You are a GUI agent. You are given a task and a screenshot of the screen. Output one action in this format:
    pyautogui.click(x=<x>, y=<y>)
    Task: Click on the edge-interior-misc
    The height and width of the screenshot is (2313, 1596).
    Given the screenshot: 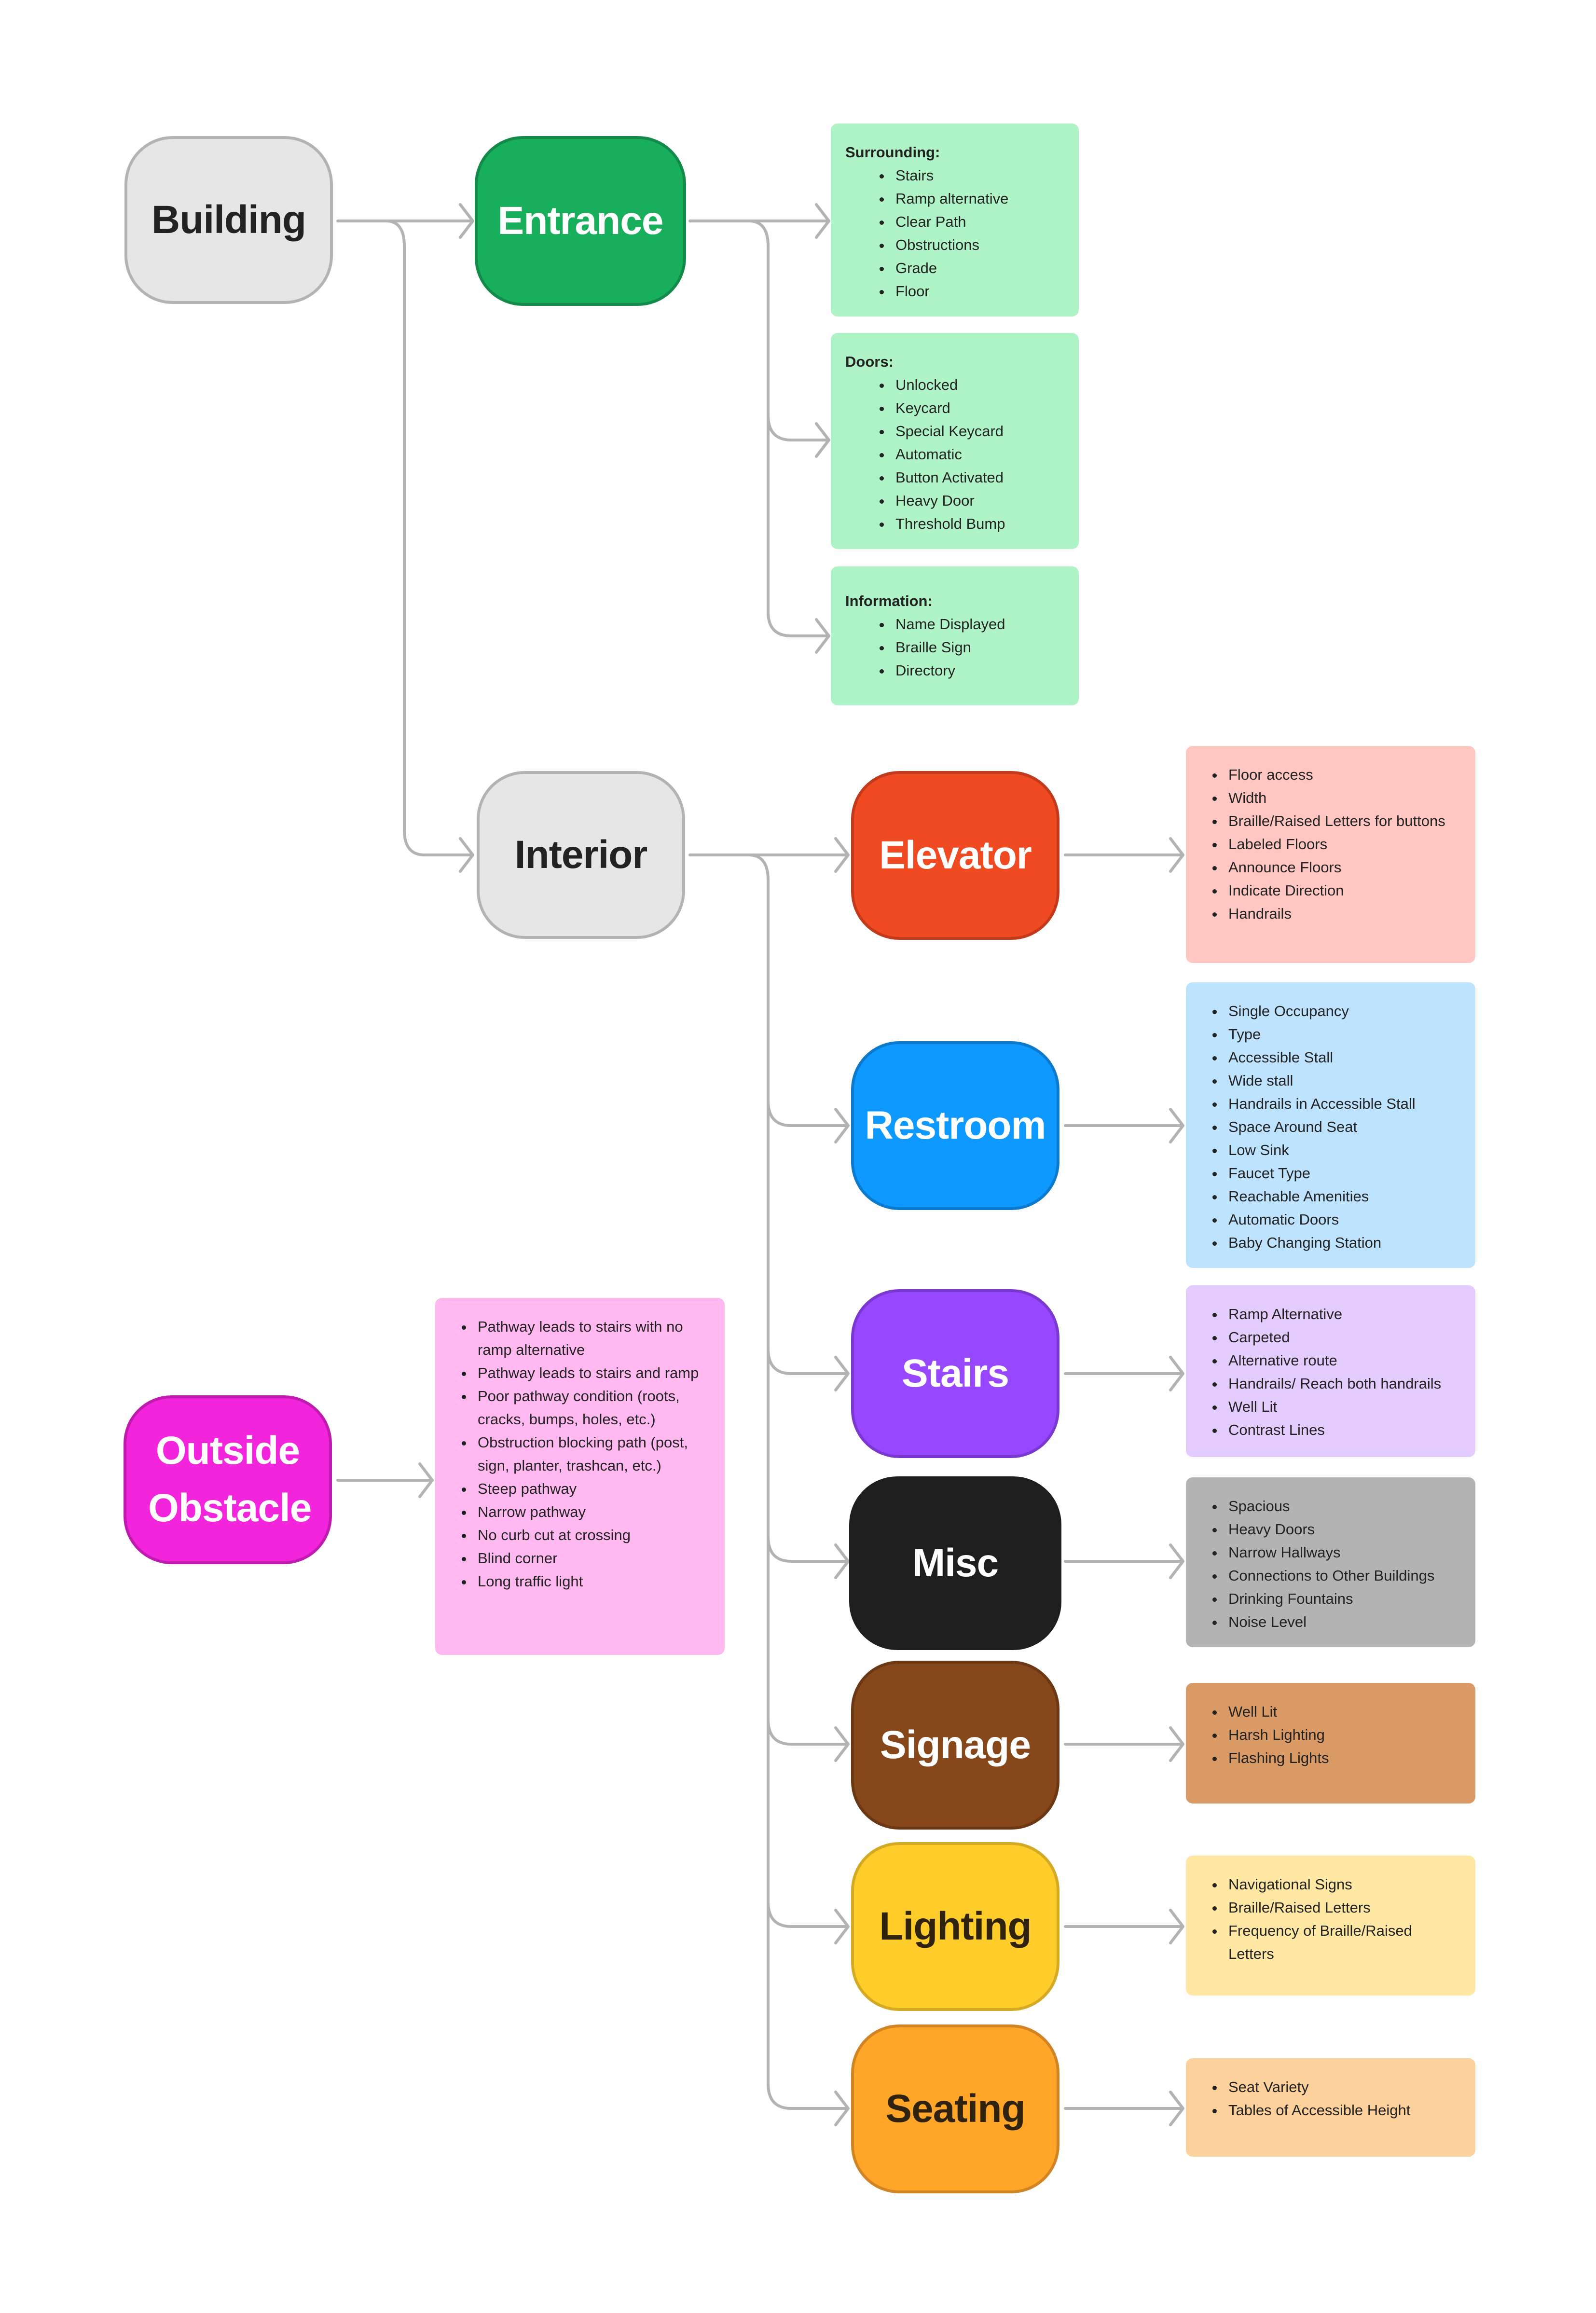 What is the action you would take?
    pyautogui.click(x=808, y=1549)
    